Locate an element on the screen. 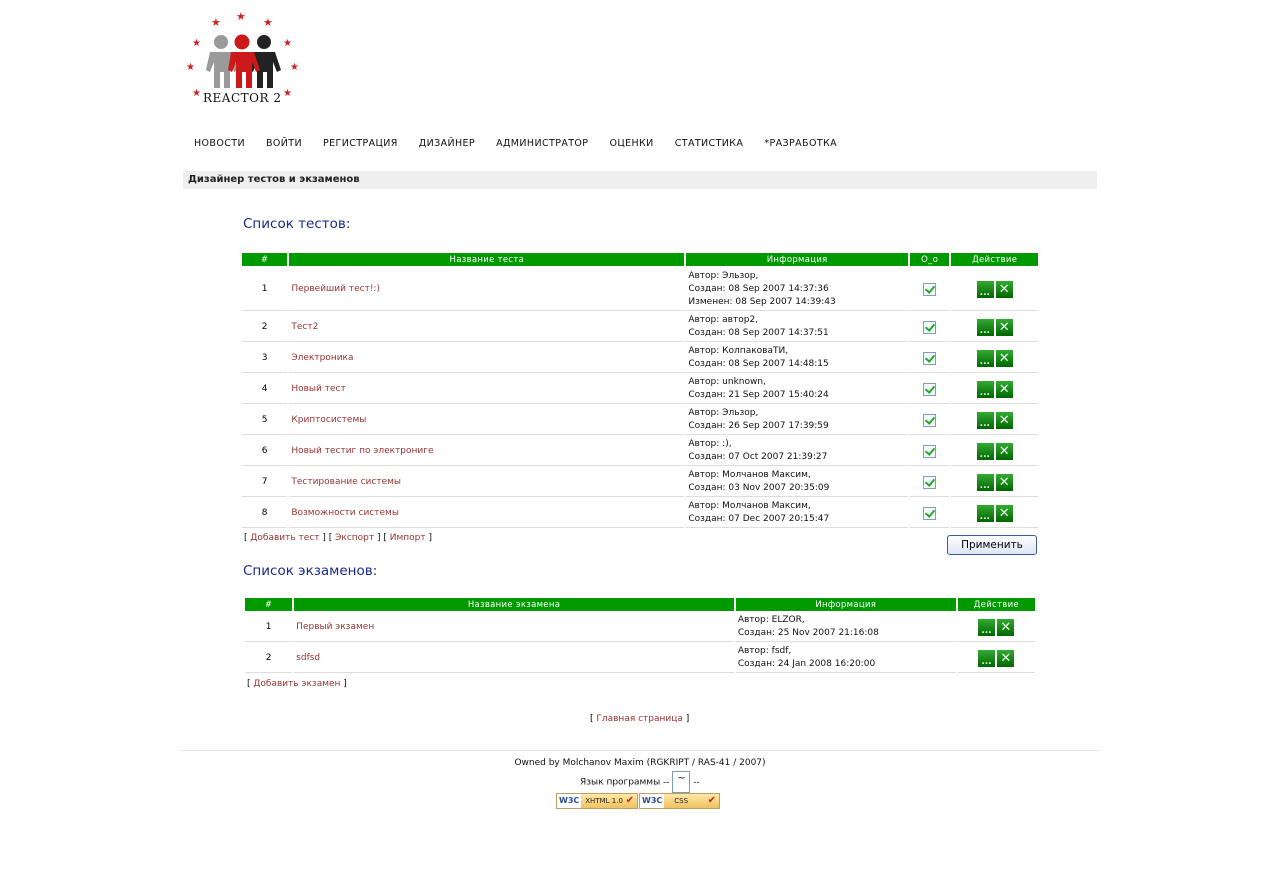 The height and width of the screenshot is (888, 1280). info-line: Автор: Молчанов Максим, is located at coordinates (749, 506).